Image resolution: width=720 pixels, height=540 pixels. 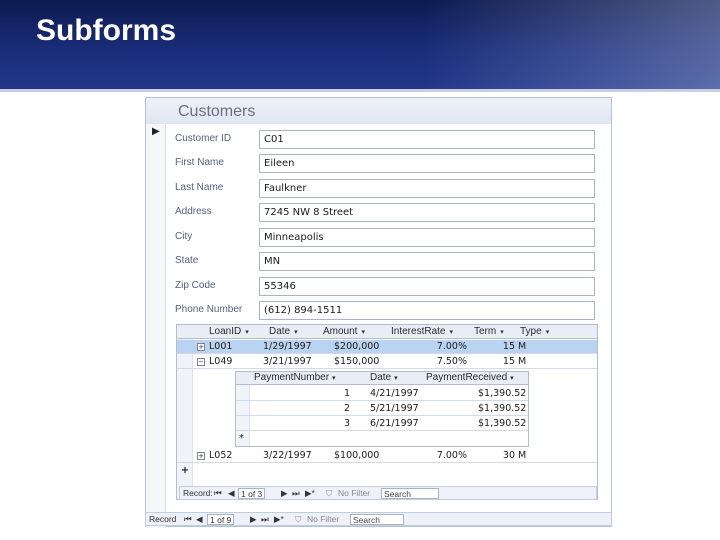 What do you see at coordinates (283, 331) in the screenshot?
I see `col-date: Date ▾` at bounding box center [283, 331].